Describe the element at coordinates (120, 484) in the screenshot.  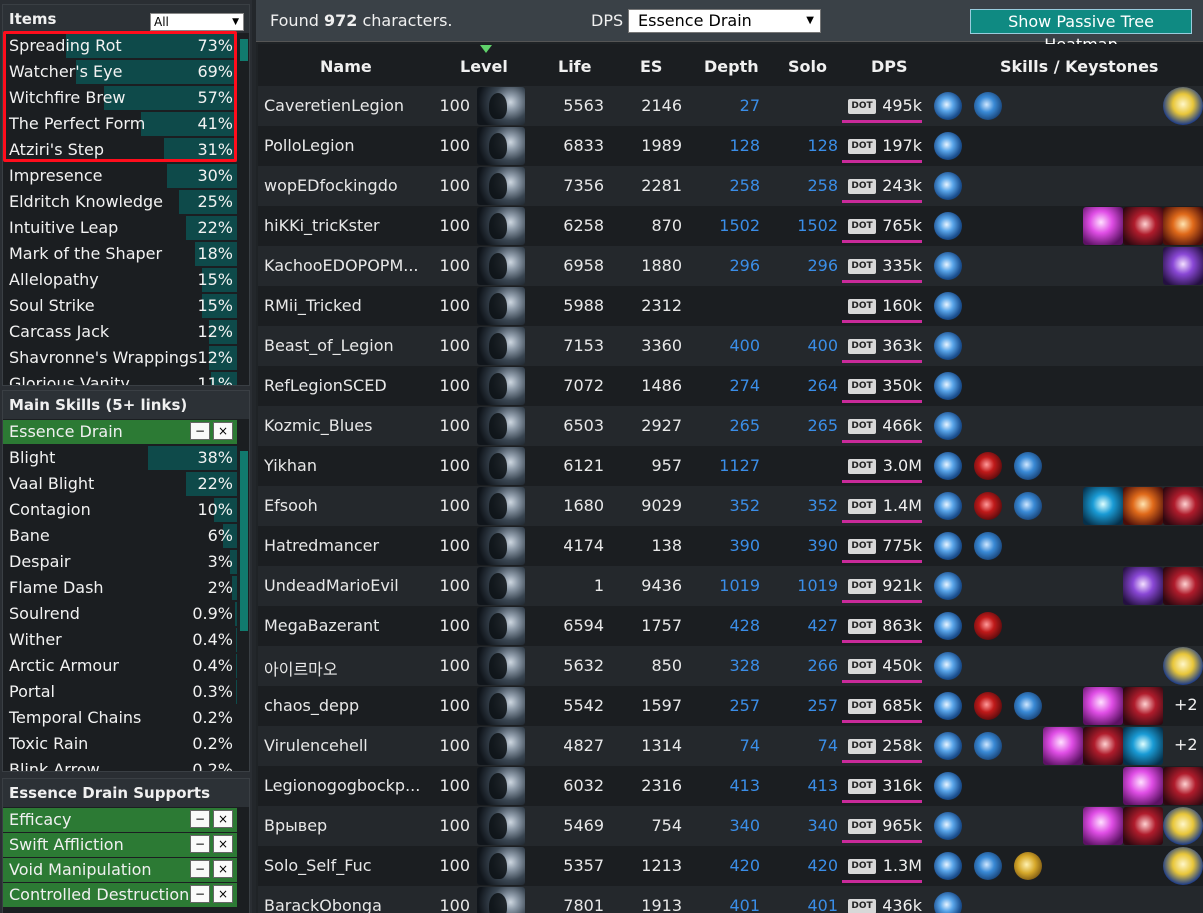
I see `list-item: Vaal Blight 22%` at that location.